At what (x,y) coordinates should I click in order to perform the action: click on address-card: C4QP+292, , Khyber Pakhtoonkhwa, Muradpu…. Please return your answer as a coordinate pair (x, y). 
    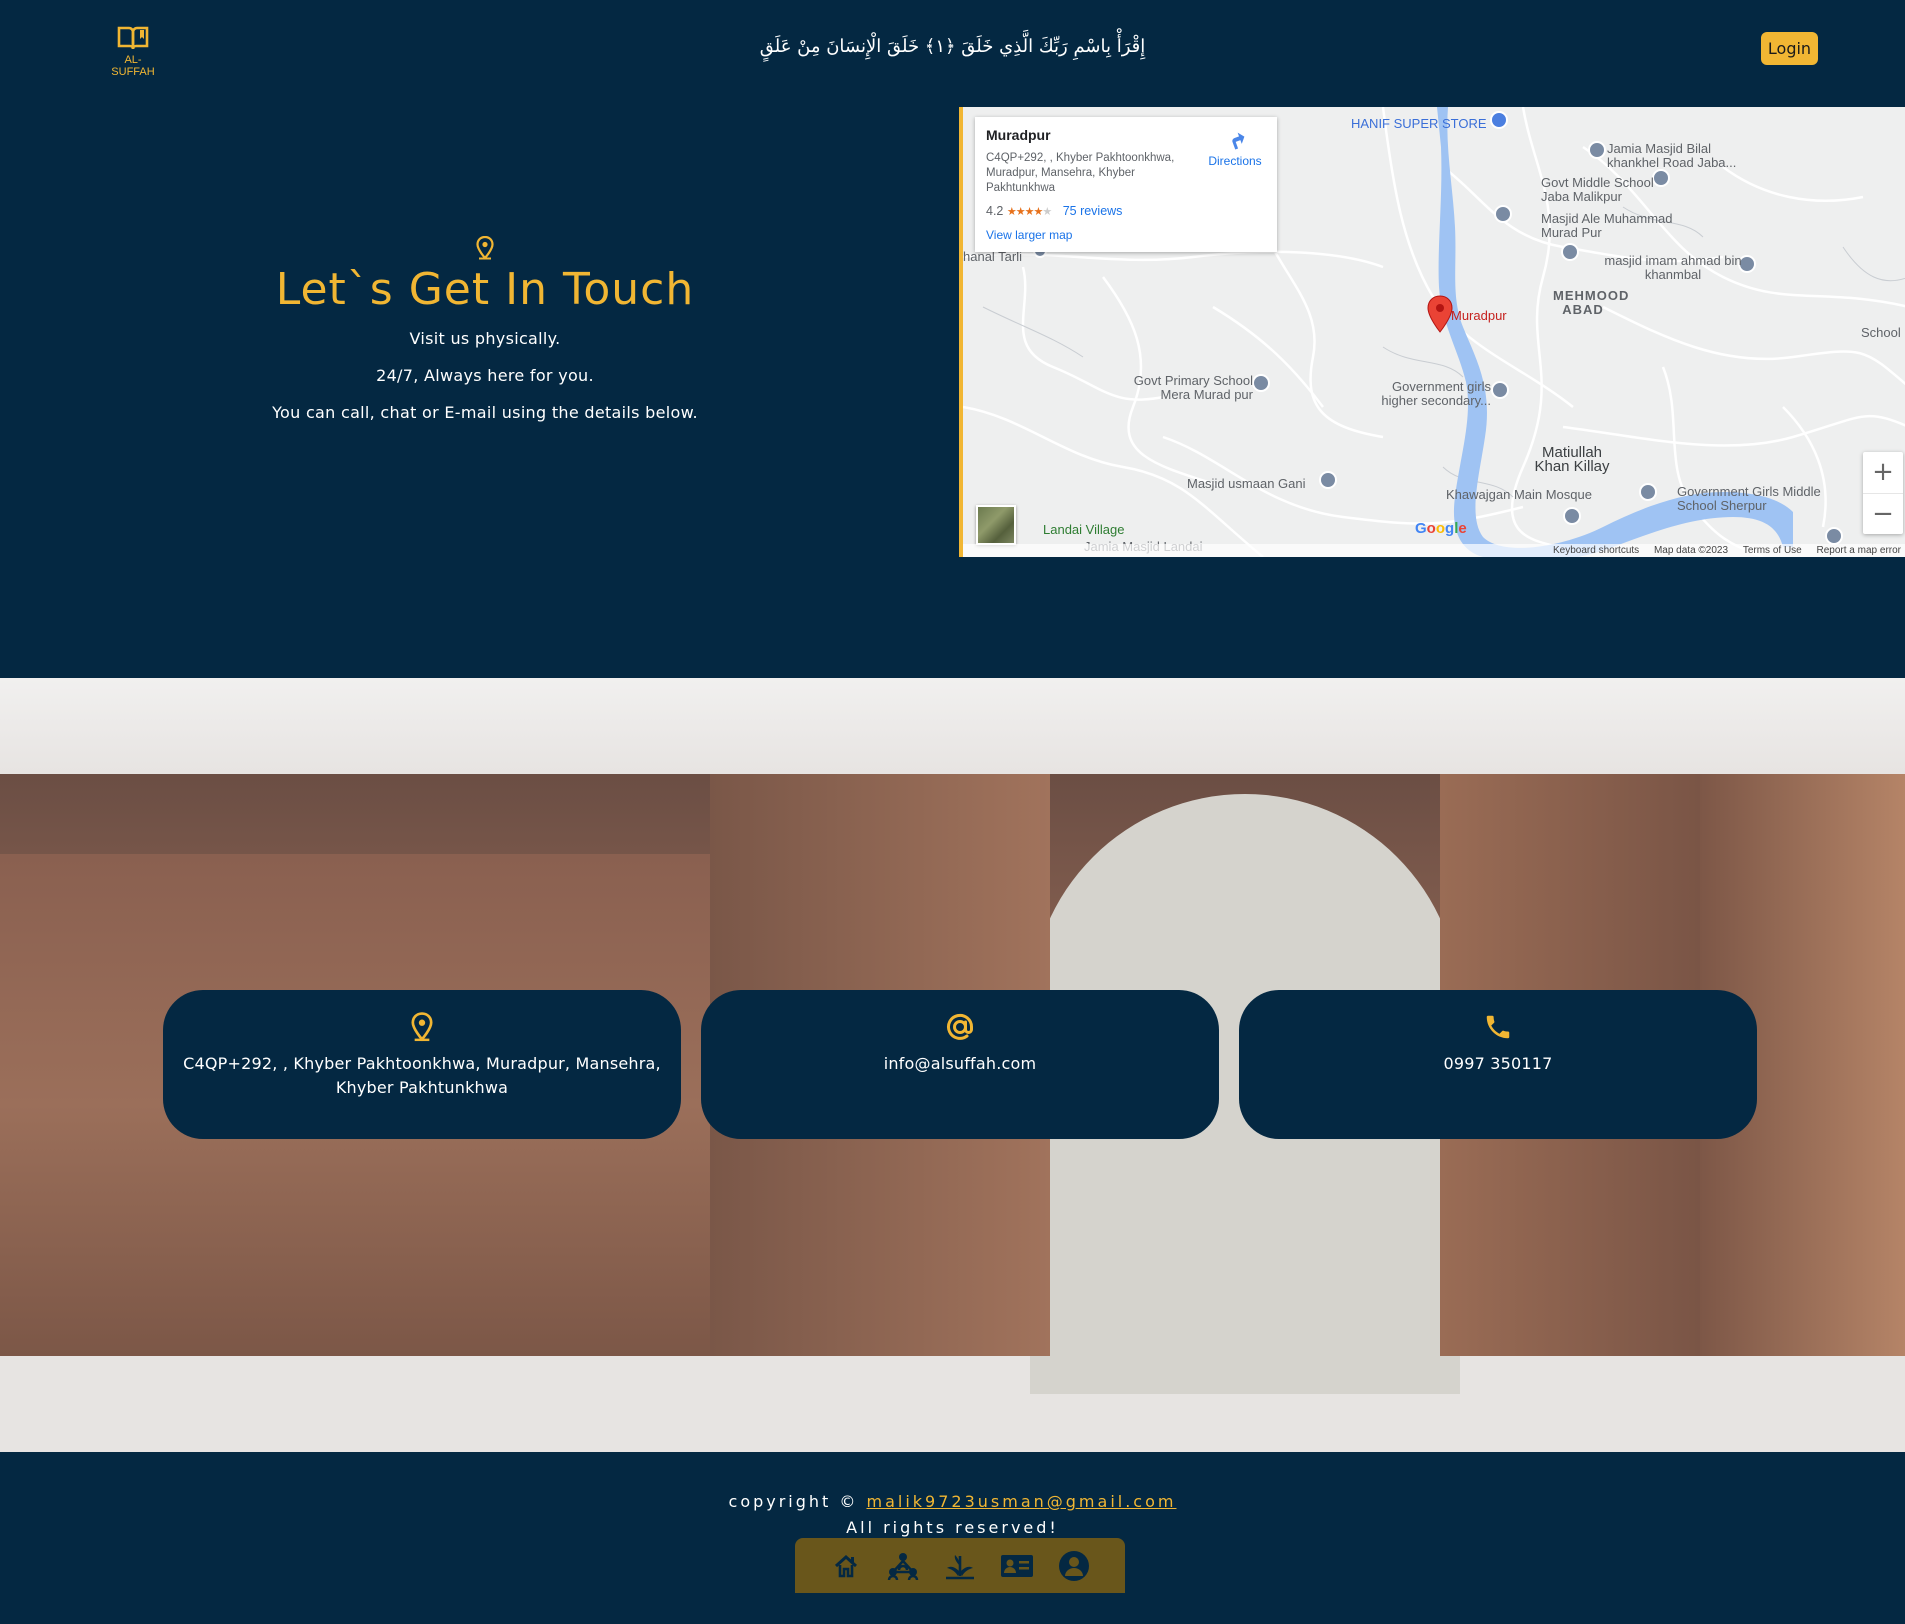
    Looking at the image, I should click on (422, 1064).